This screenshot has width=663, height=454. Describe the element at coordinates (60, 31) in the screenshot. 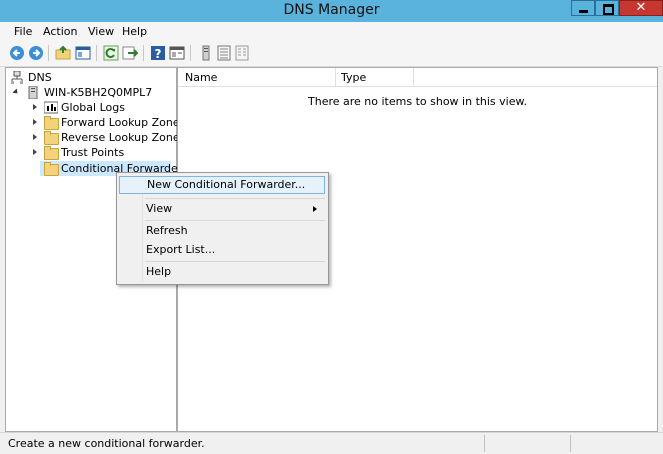

I see `menu-action: Action` at that location.